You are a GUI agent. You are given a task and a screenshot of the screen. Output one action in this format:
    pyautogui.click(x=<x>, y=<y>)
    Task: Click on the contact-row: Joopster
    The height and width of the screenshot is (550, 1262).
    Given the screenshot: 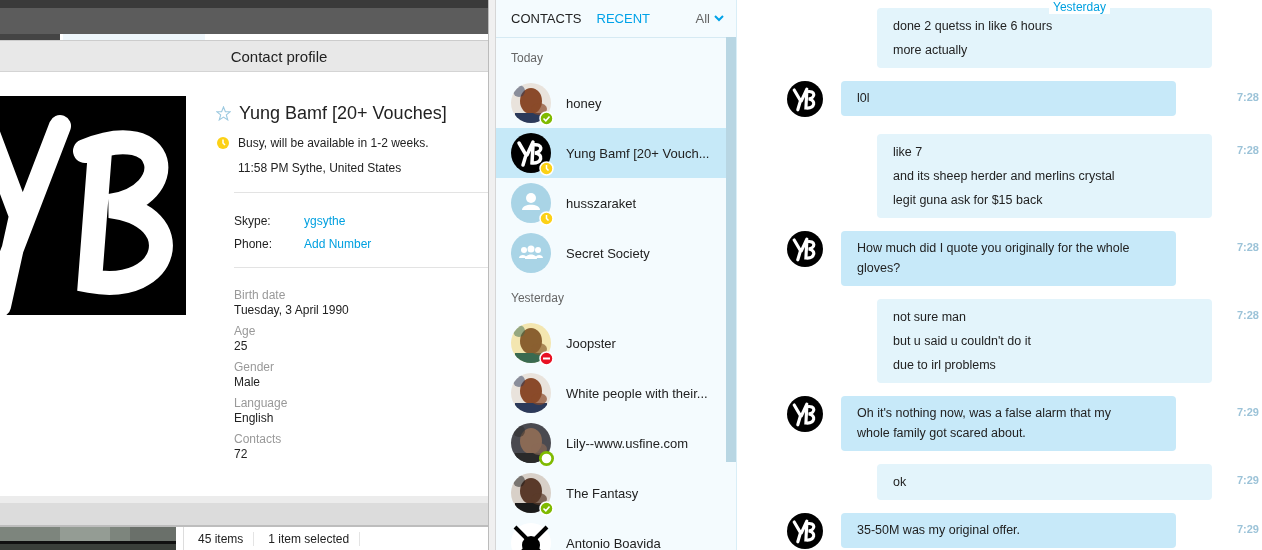 What is the action you would take?
    pyautogui.click(x=611, y=343)
    